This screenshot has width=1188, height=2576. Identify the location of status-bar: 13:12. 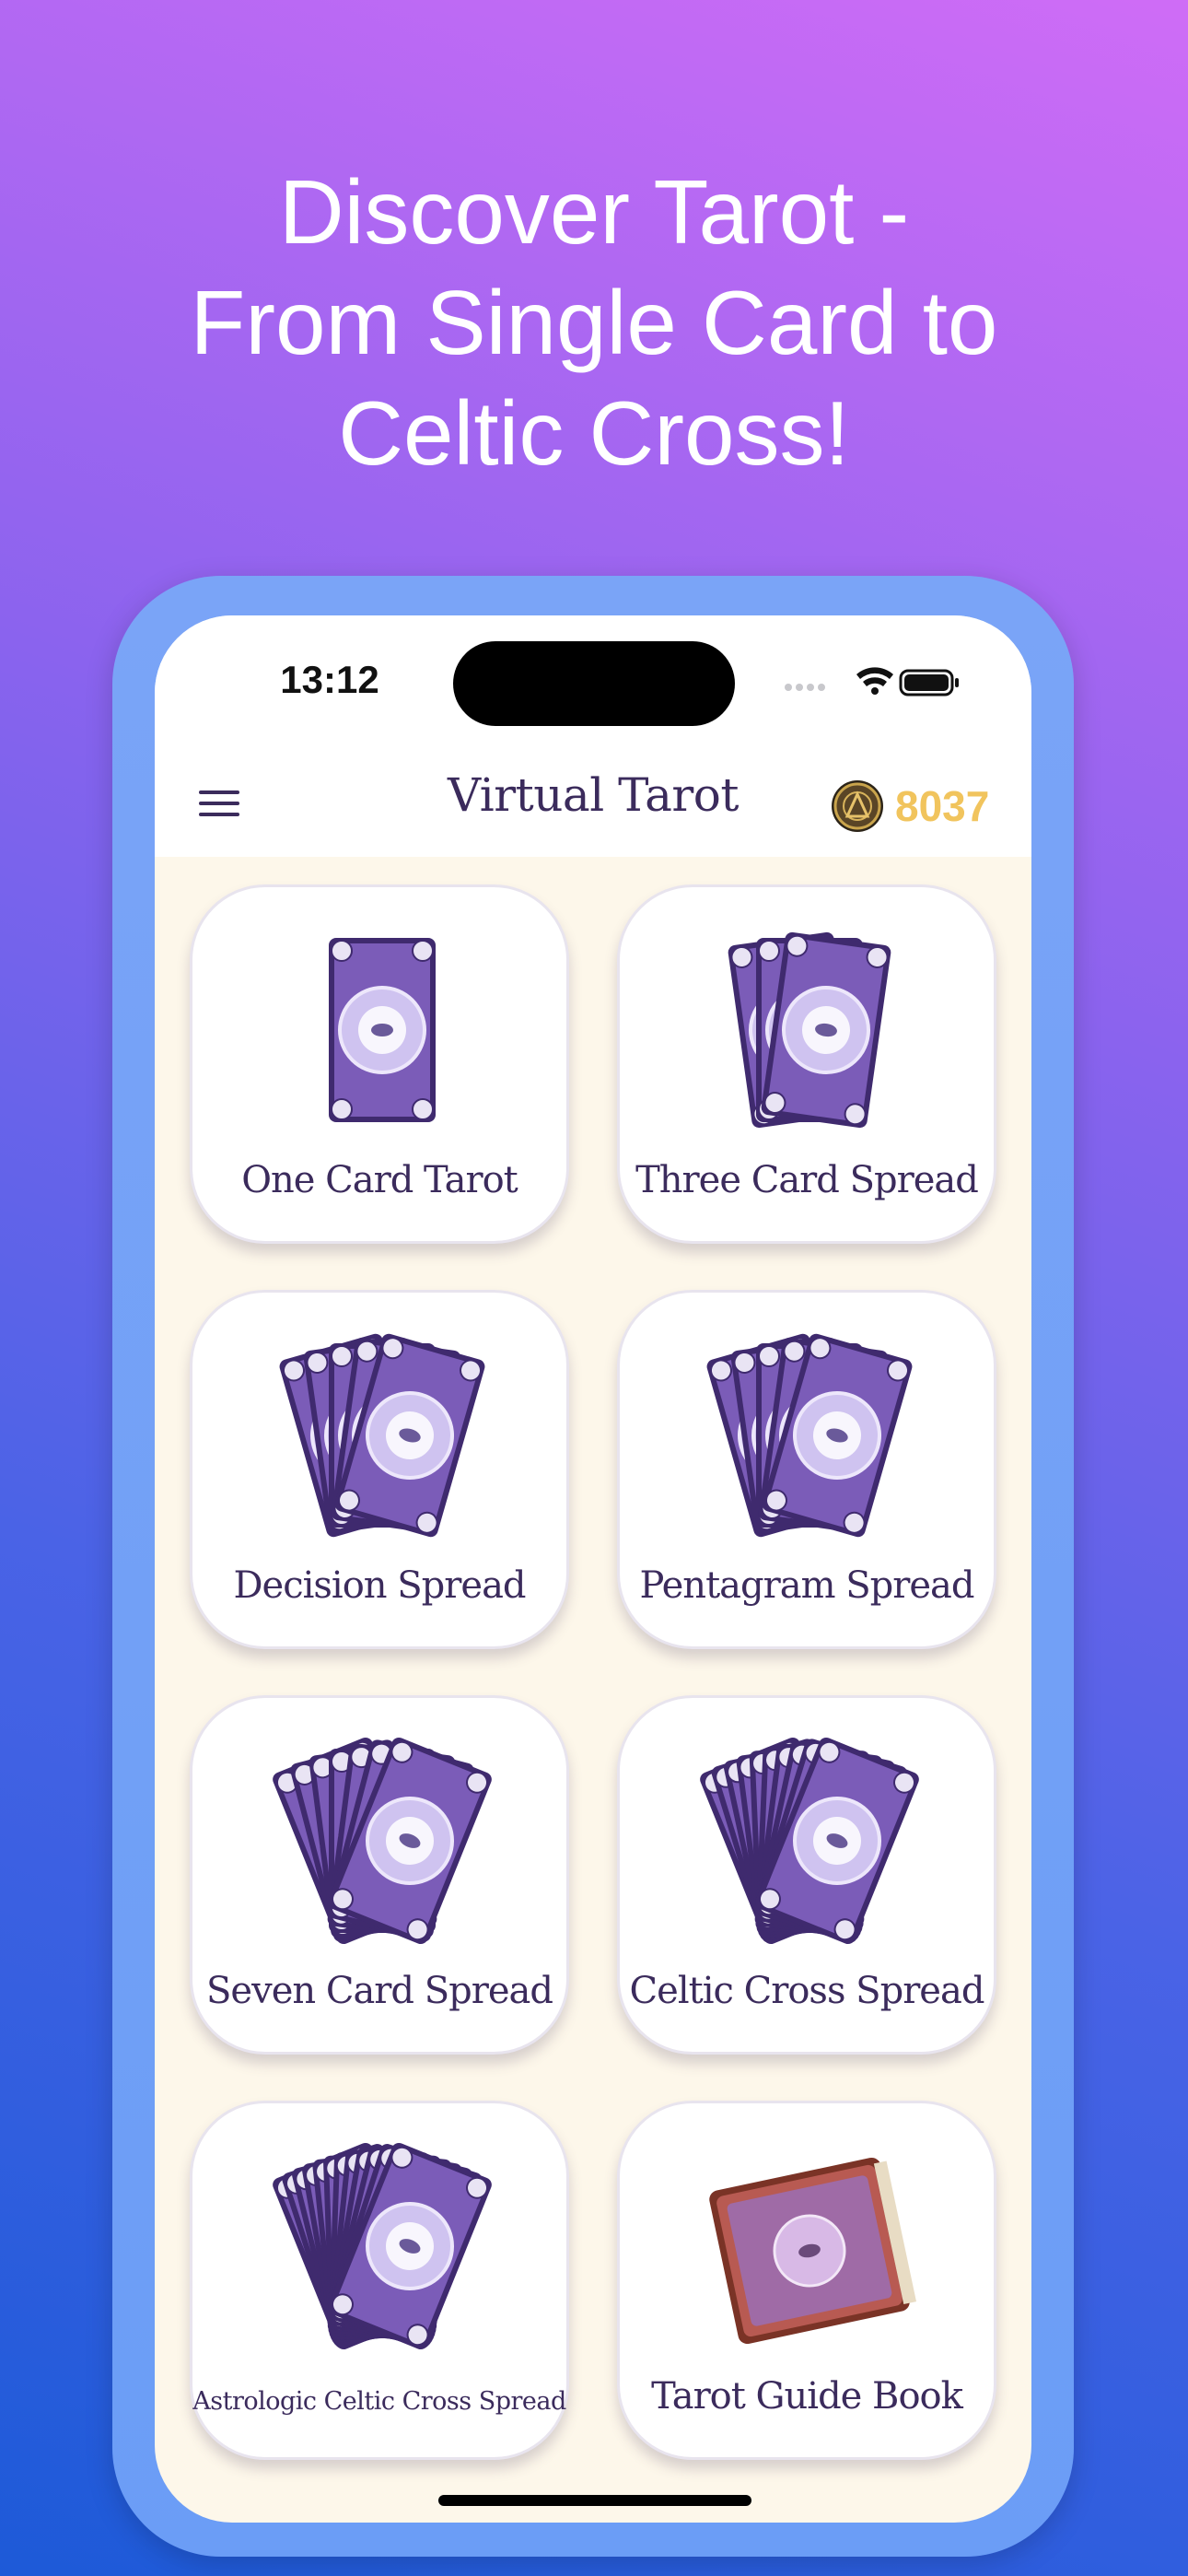
(593, 684).